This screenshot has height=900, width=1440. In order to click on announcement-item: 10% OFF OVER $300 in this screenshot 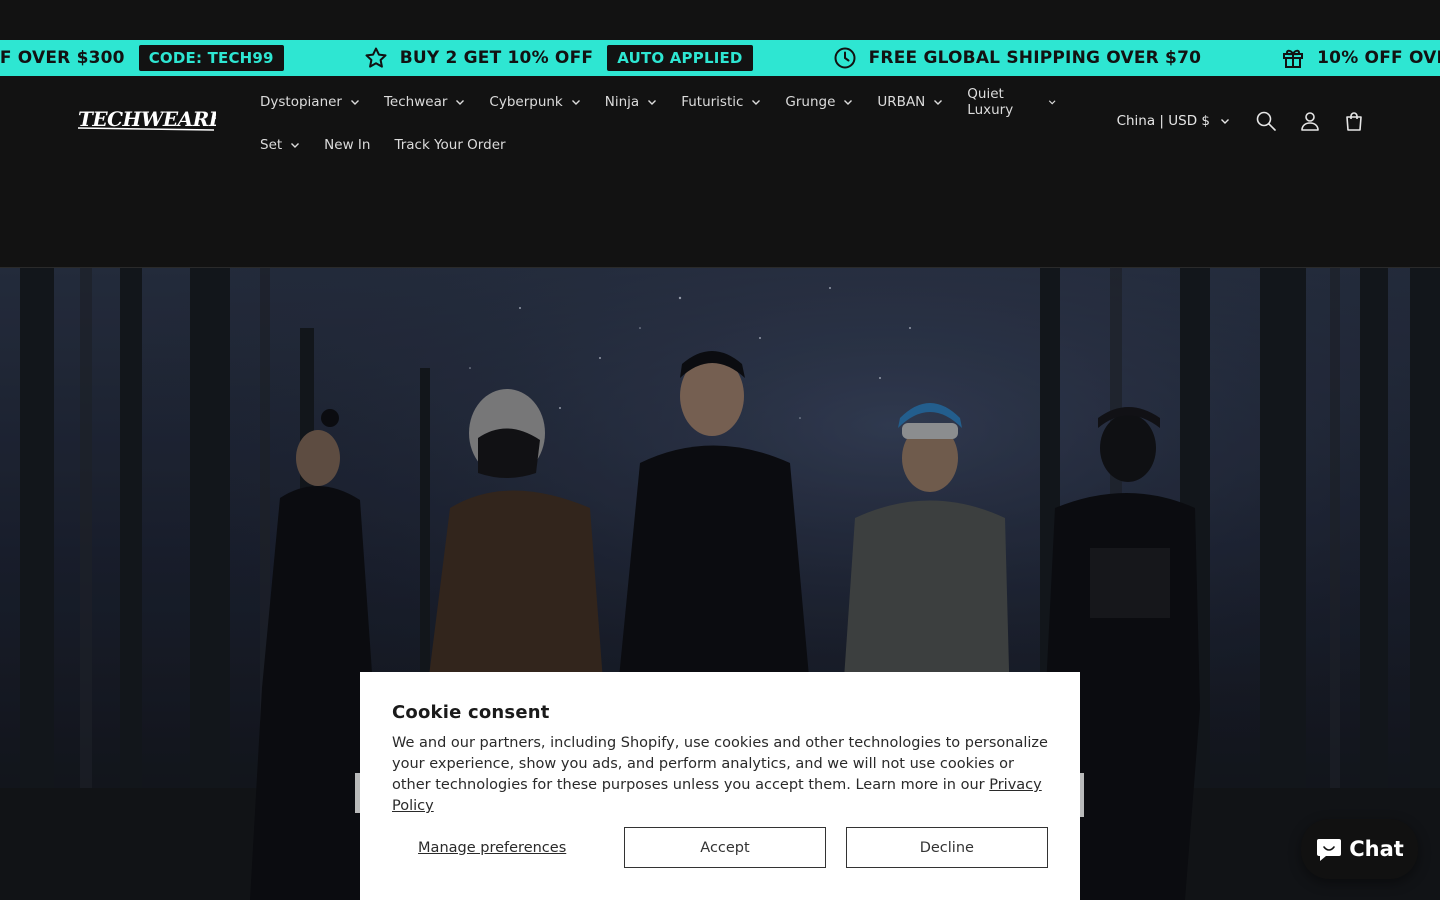, I will do `click(1360, 58)`.